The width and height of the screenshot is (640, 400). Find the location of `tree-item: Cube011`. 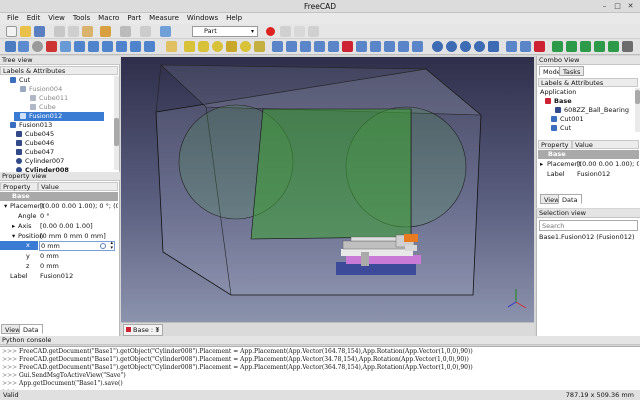

tree-item: Cube011 is located at coordinates (49, 98).